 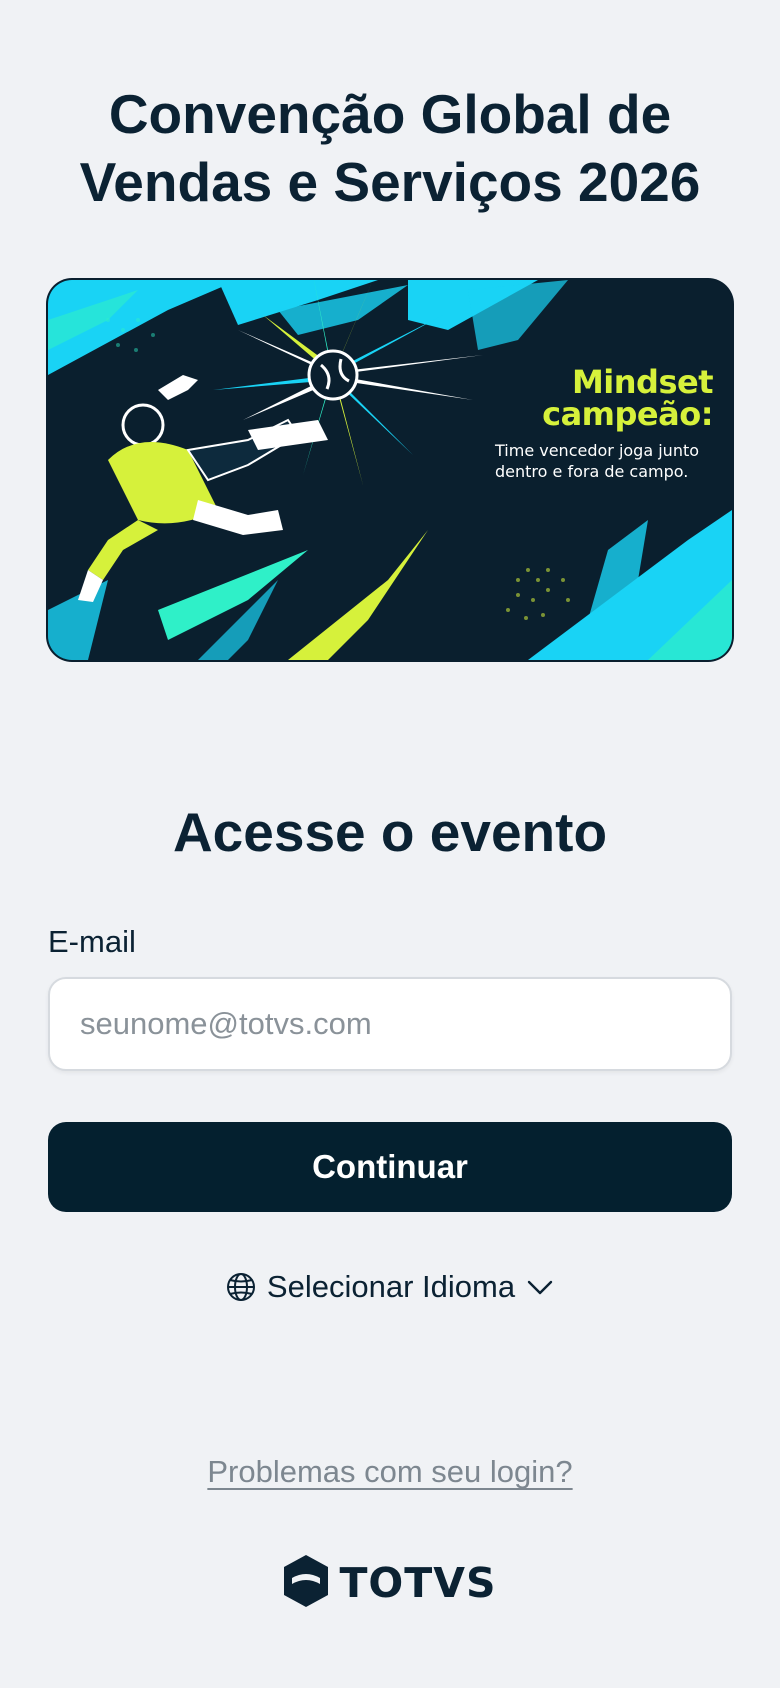 What do you see at coordinates (390, 832) in the screenshot?
I see `login-section-title: Acesse o evento` at bounding box center [390, 832].